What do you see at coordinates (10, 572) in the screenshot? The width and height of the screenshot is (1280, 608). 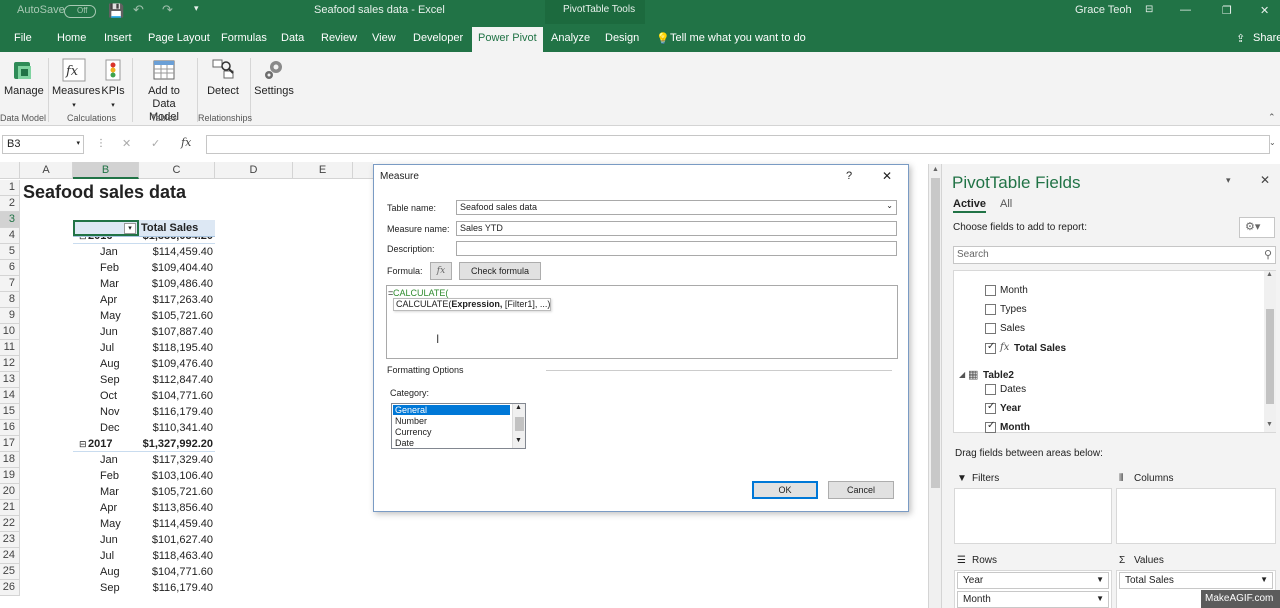 I see `row-header: 25` at bounding box center [10, 572].